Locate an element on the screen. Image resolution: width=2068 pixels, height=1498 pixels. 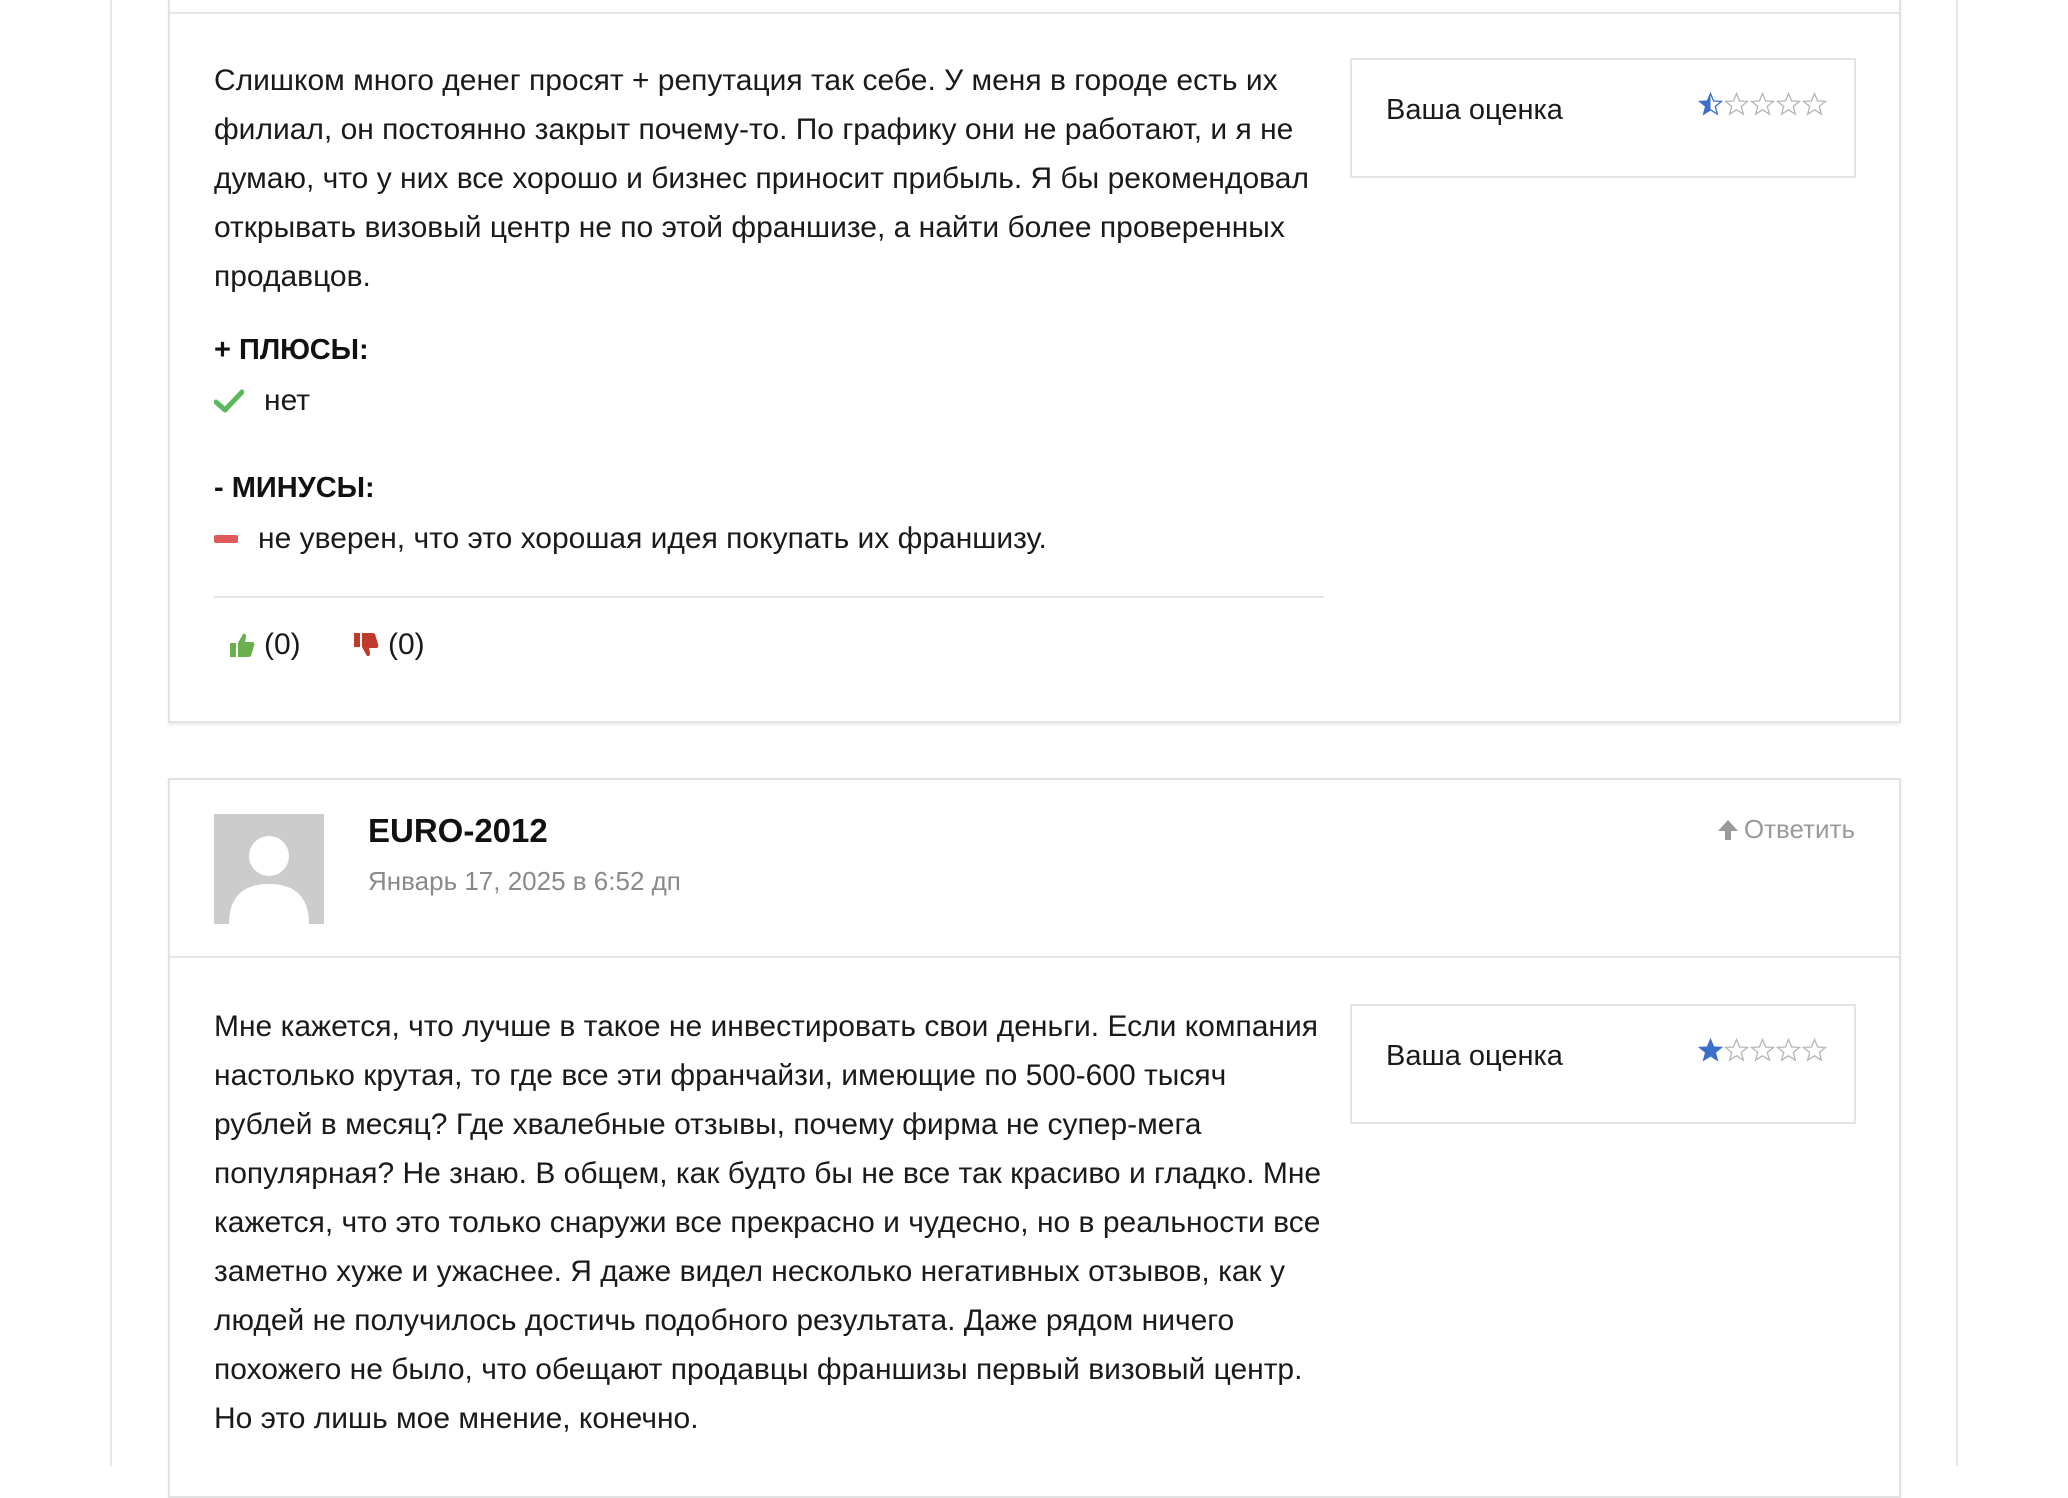
avatar is located at coordinates (269, 869).